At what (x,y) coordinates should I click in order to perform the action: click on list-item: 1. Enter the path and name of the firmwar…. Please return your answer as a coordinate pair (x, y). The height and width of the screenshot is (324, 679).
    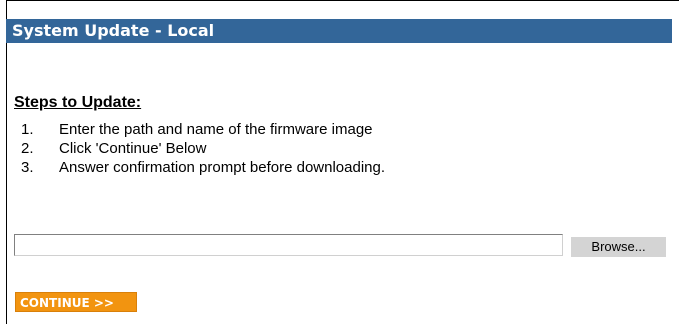
    Looking at the image, I should click on (203, 129).